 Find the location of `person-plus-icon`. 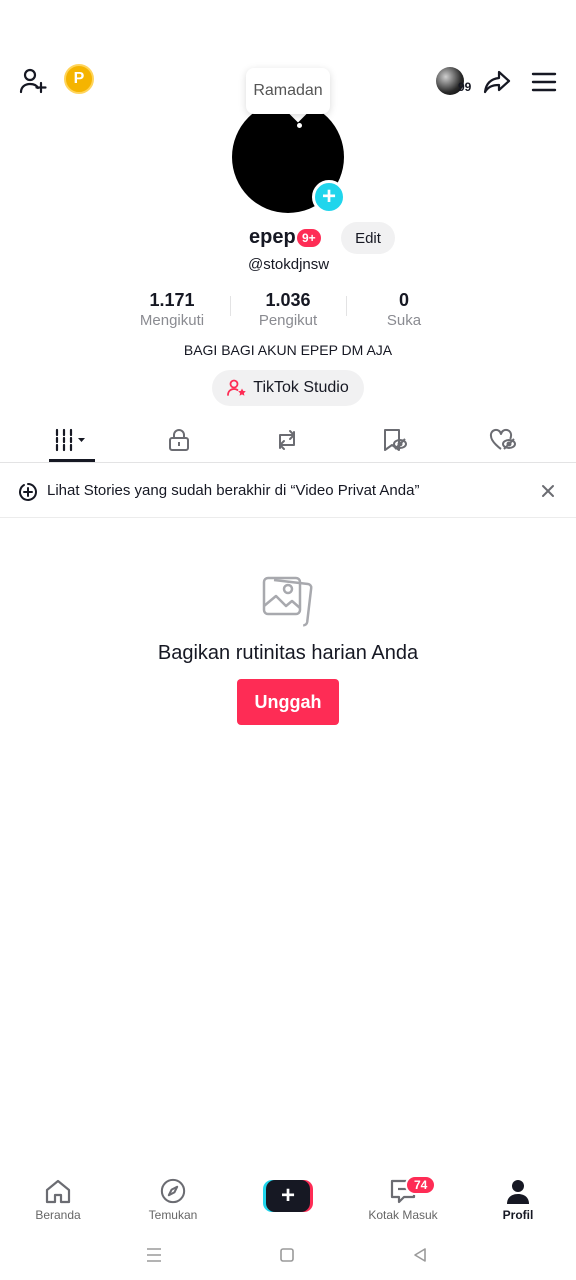

person-plus-icon is located at coordinates (33, 81).